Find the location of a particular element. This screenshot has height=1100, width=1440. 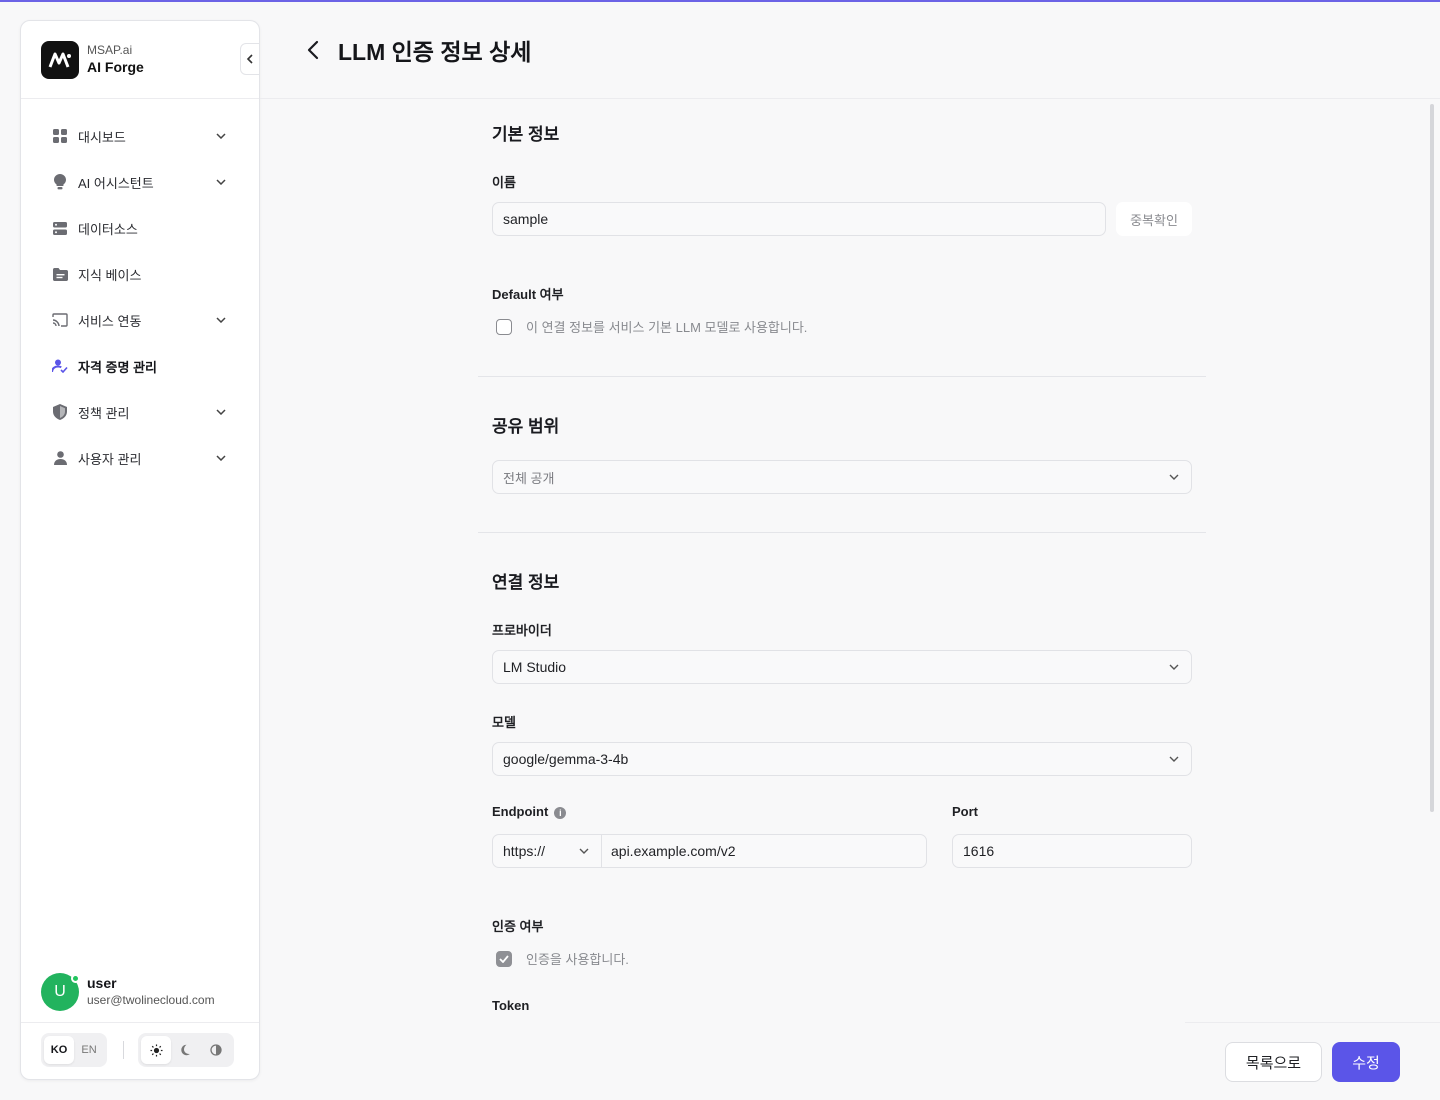

model-label: 모델 is located at coordinates (504, 722).